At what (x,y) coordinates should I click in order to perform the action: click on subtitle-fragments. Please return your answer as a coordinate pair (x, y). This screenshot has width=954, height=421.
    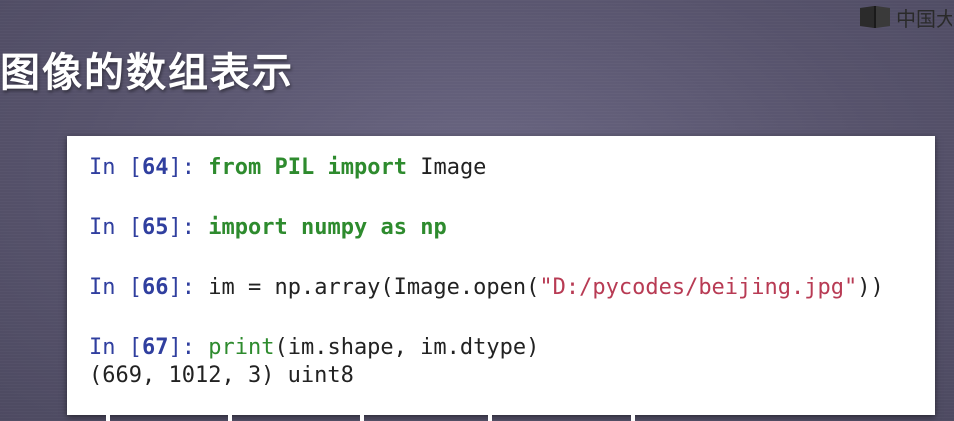
    Looking at the image, I should click on (477, 413).